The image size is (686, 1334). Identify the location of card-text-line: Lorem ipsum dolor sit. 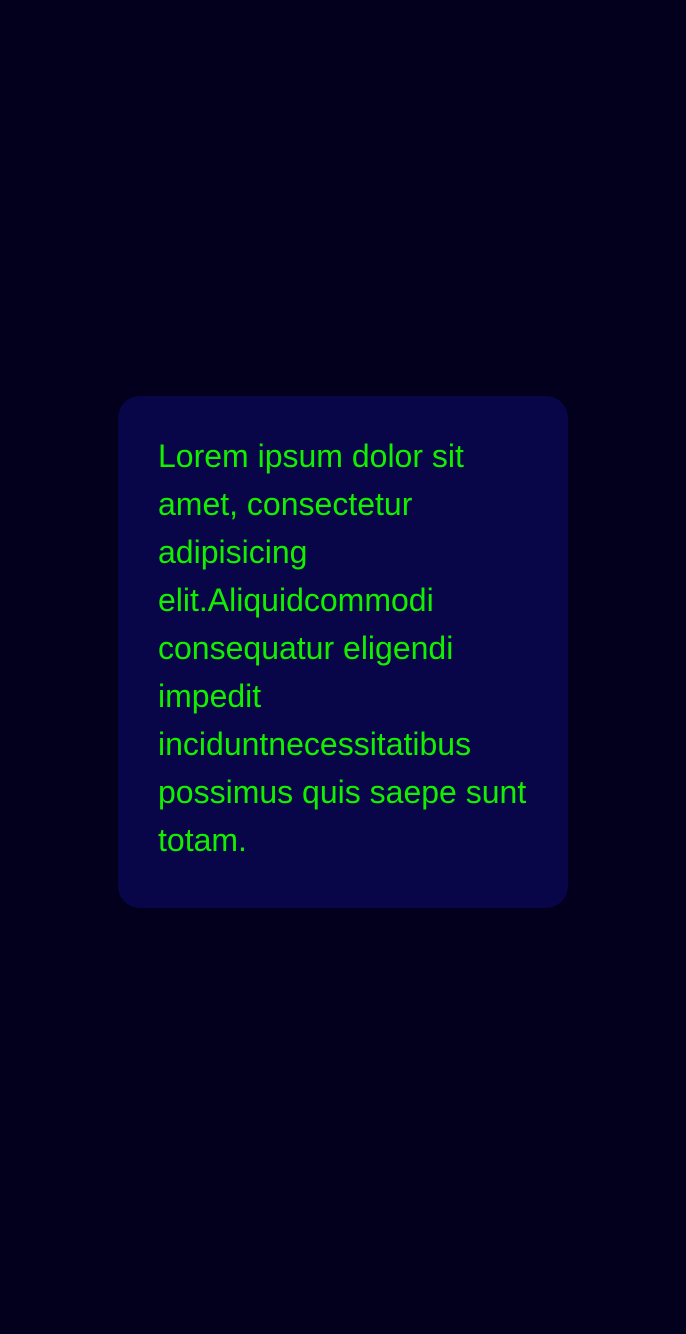
(311, 456).